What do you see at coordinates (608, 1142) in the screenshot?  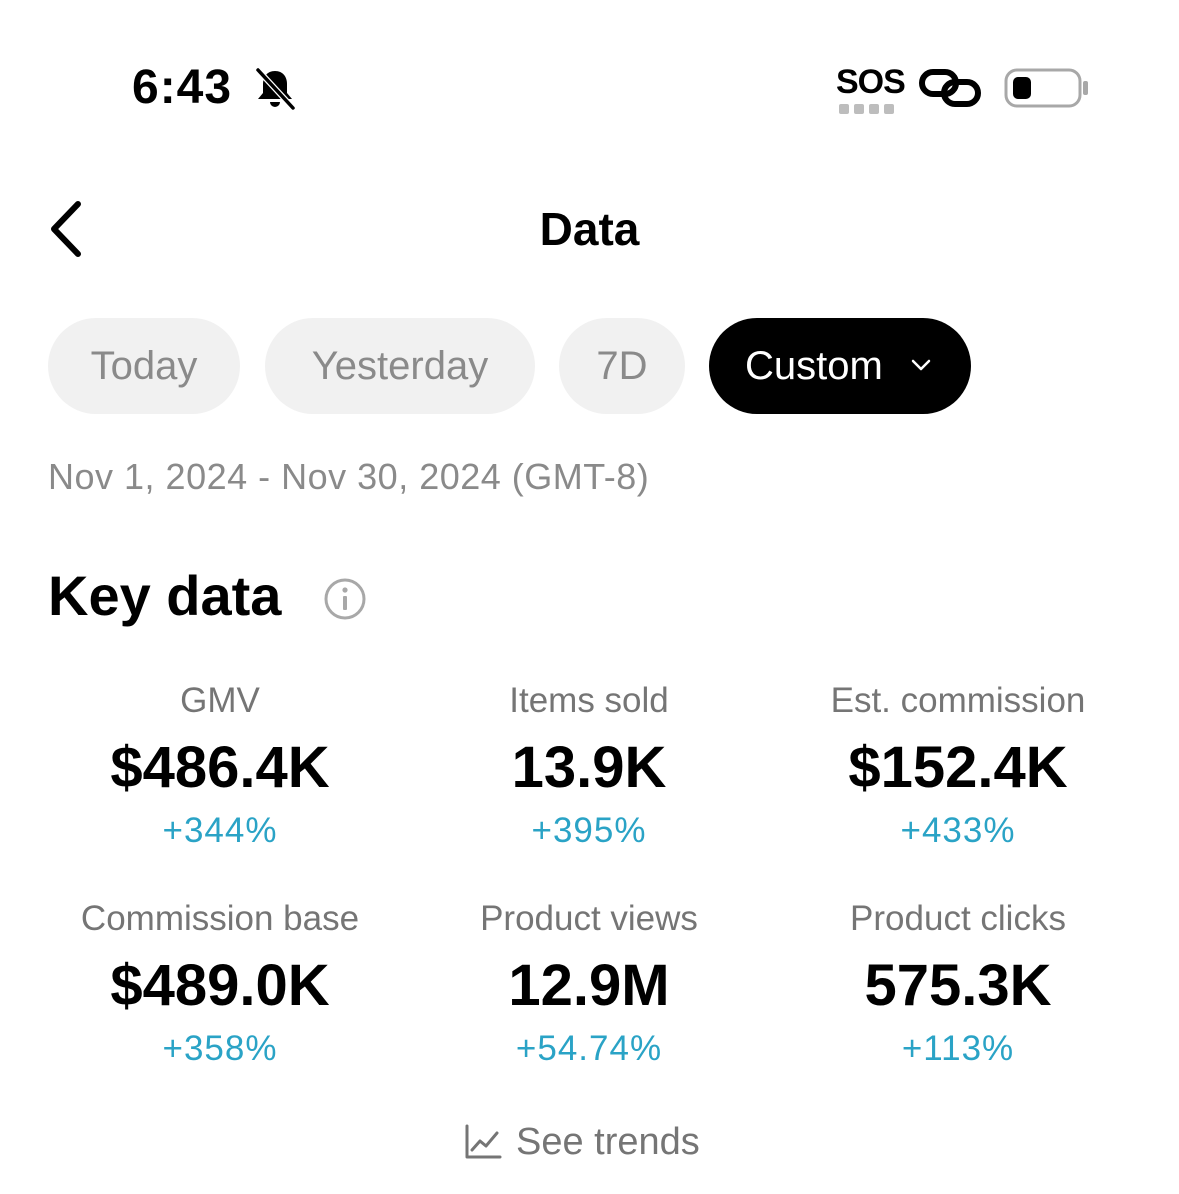 I see `see-trends-label: See trends` at bounding box center [608, 1142].